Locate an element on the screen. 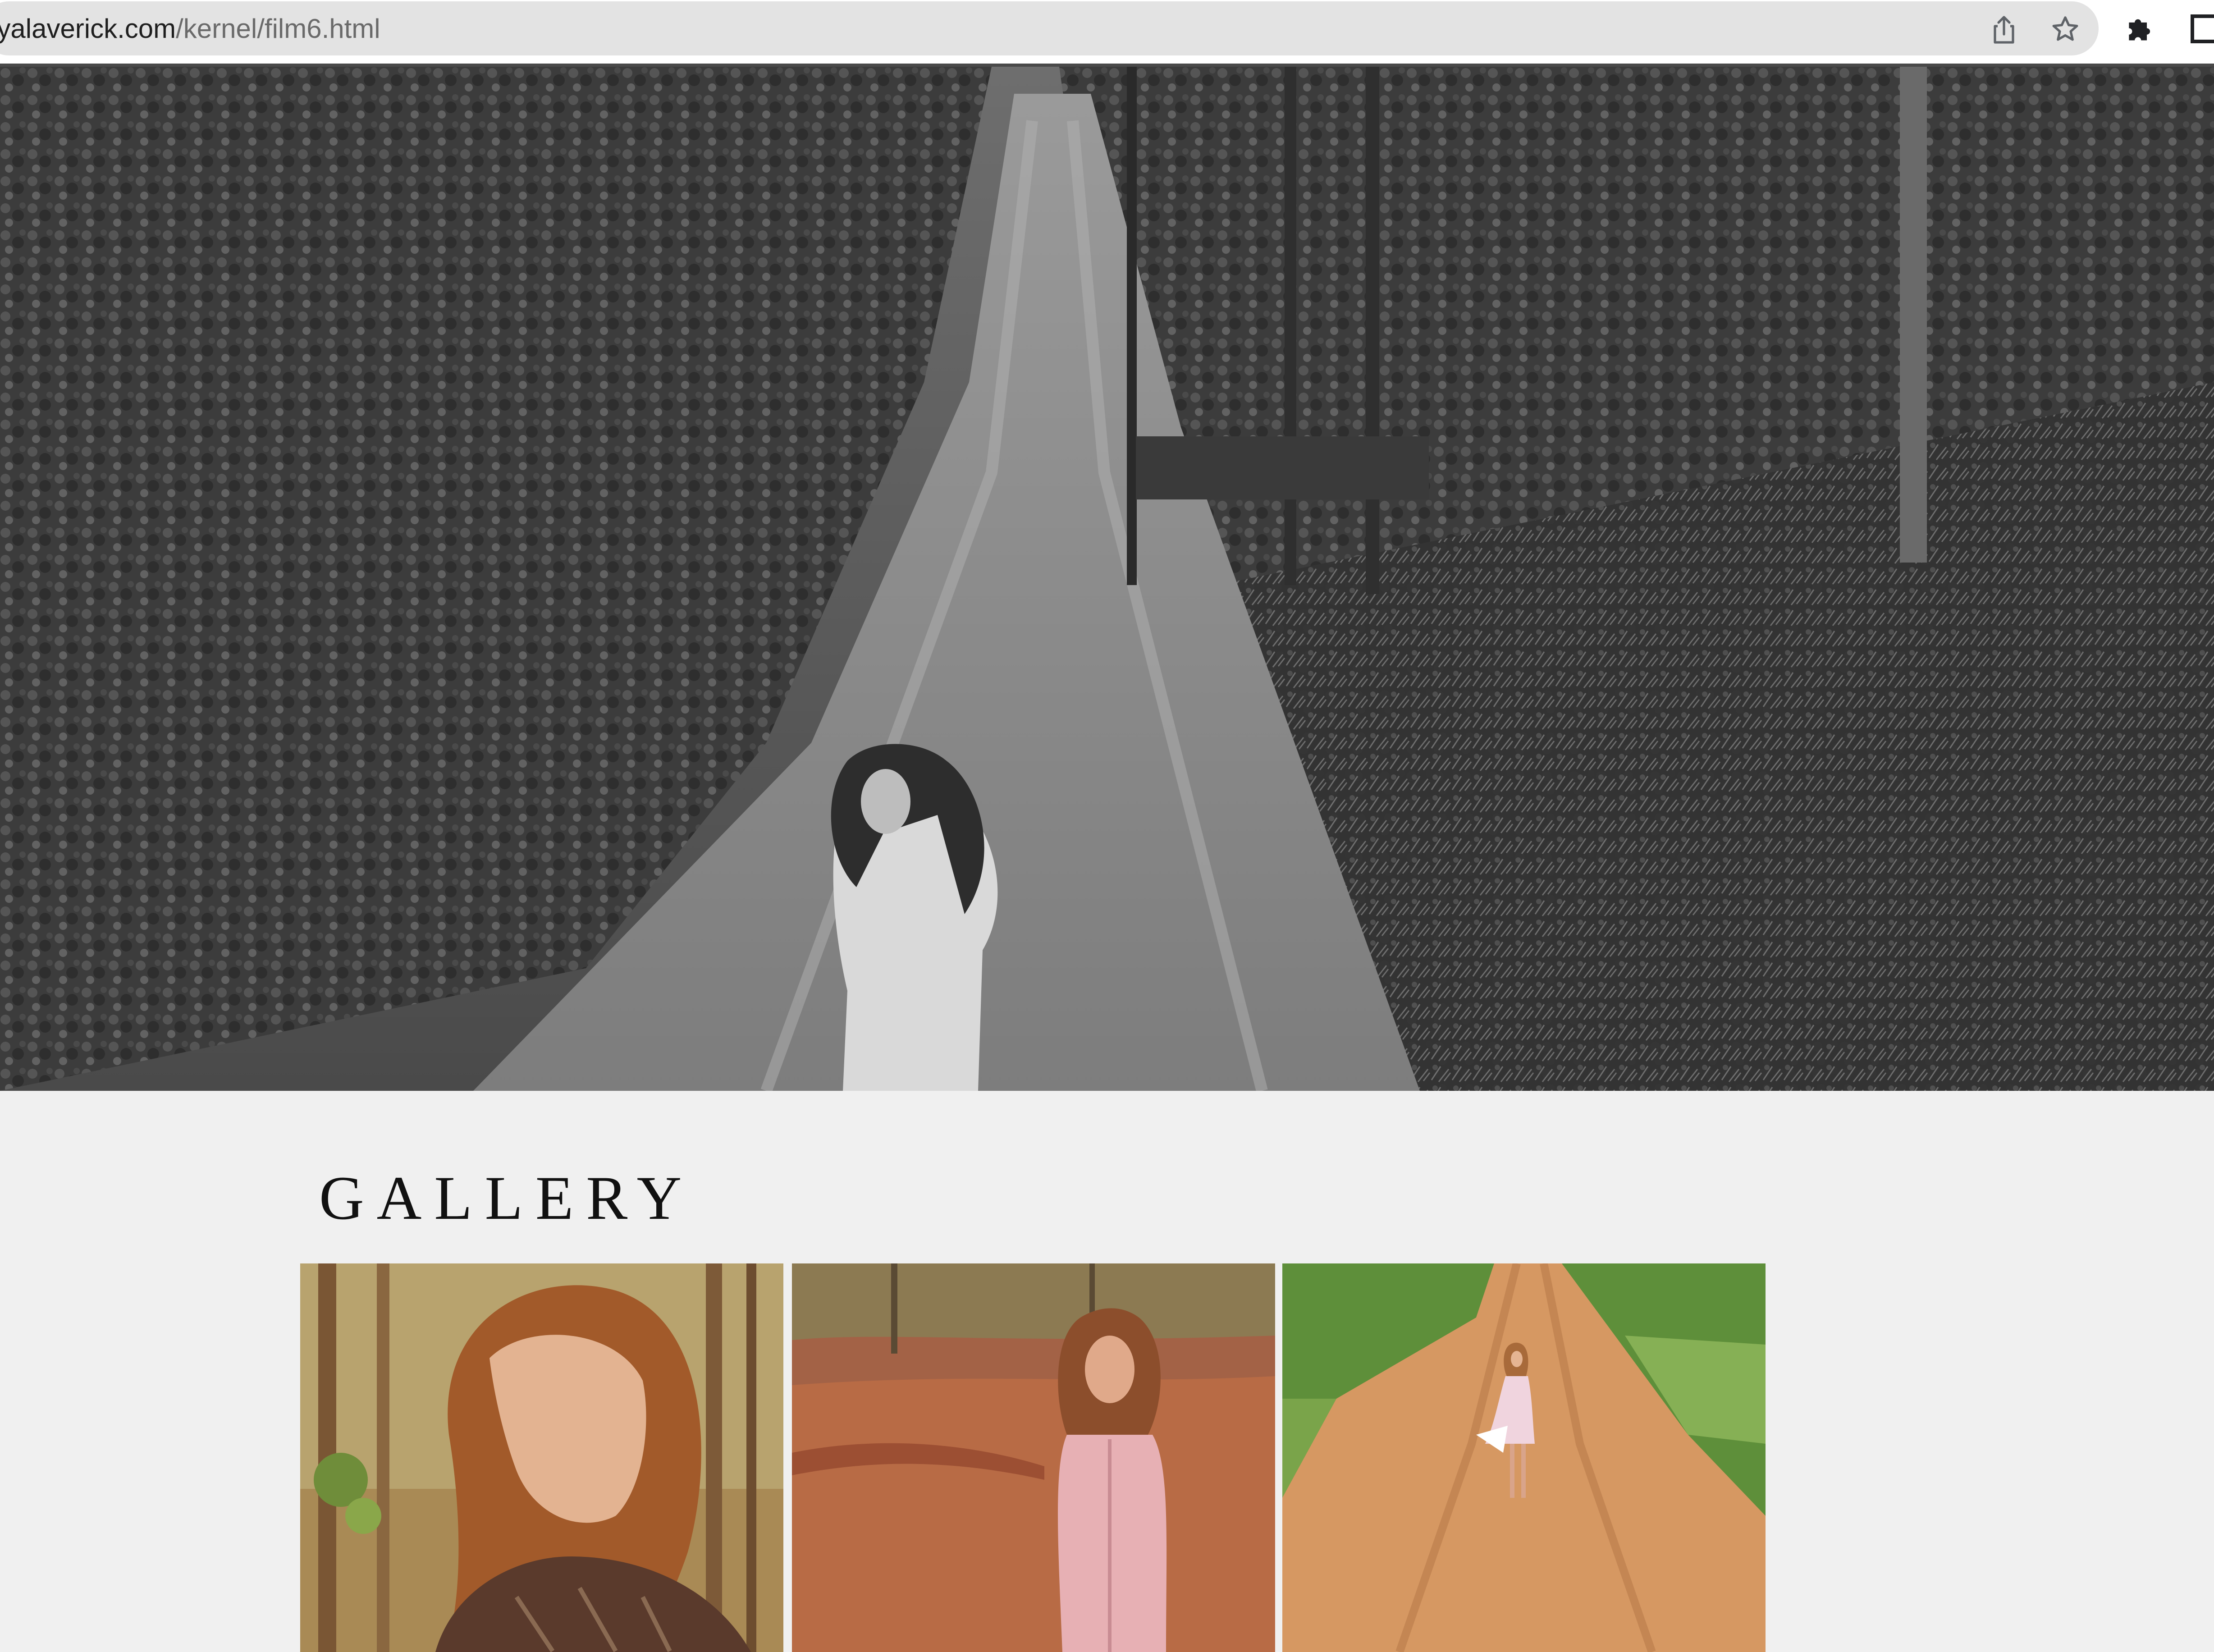 Image resolution: width=2214 pixels, height=1652 pixels. gallery-thumb-2-image is located at coordinates (1033, 1457).